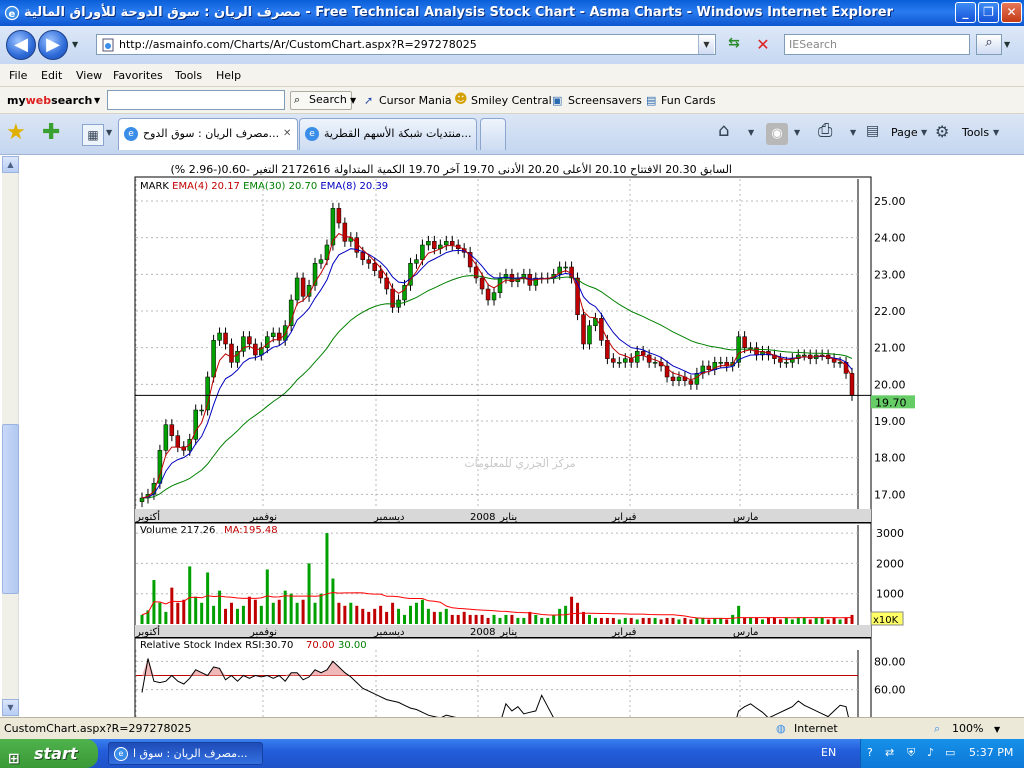 The image size is (1024, 768). Describe the element at coordinates (706, 44) in the screenshot. I see `address-dropdown-icon: ▼` at that location.